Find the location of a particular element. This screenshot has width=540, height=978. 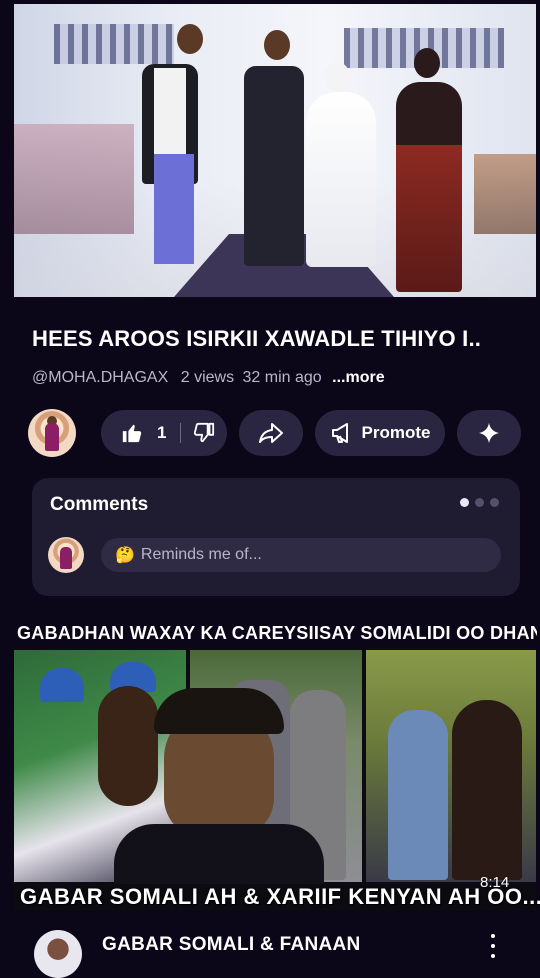

thumbs-down-icon is located at coordinates (204, 432).